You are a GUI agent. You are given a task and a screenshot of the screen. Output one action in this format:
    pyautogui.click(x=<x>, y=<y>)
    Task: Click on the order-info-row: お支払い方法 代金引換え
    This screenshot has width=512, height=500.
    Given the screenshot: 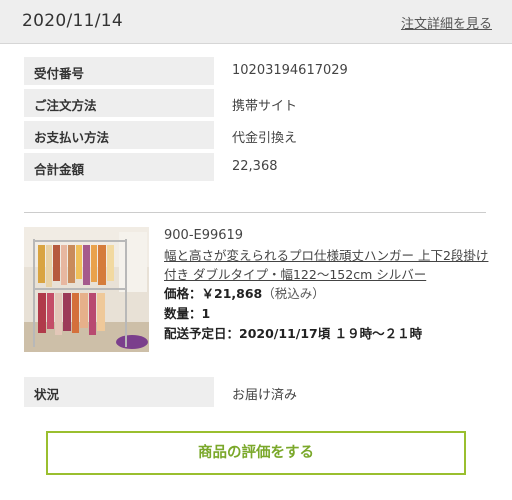 What is the action you would take?
    pyautogui.click(x=255, y=137)
    